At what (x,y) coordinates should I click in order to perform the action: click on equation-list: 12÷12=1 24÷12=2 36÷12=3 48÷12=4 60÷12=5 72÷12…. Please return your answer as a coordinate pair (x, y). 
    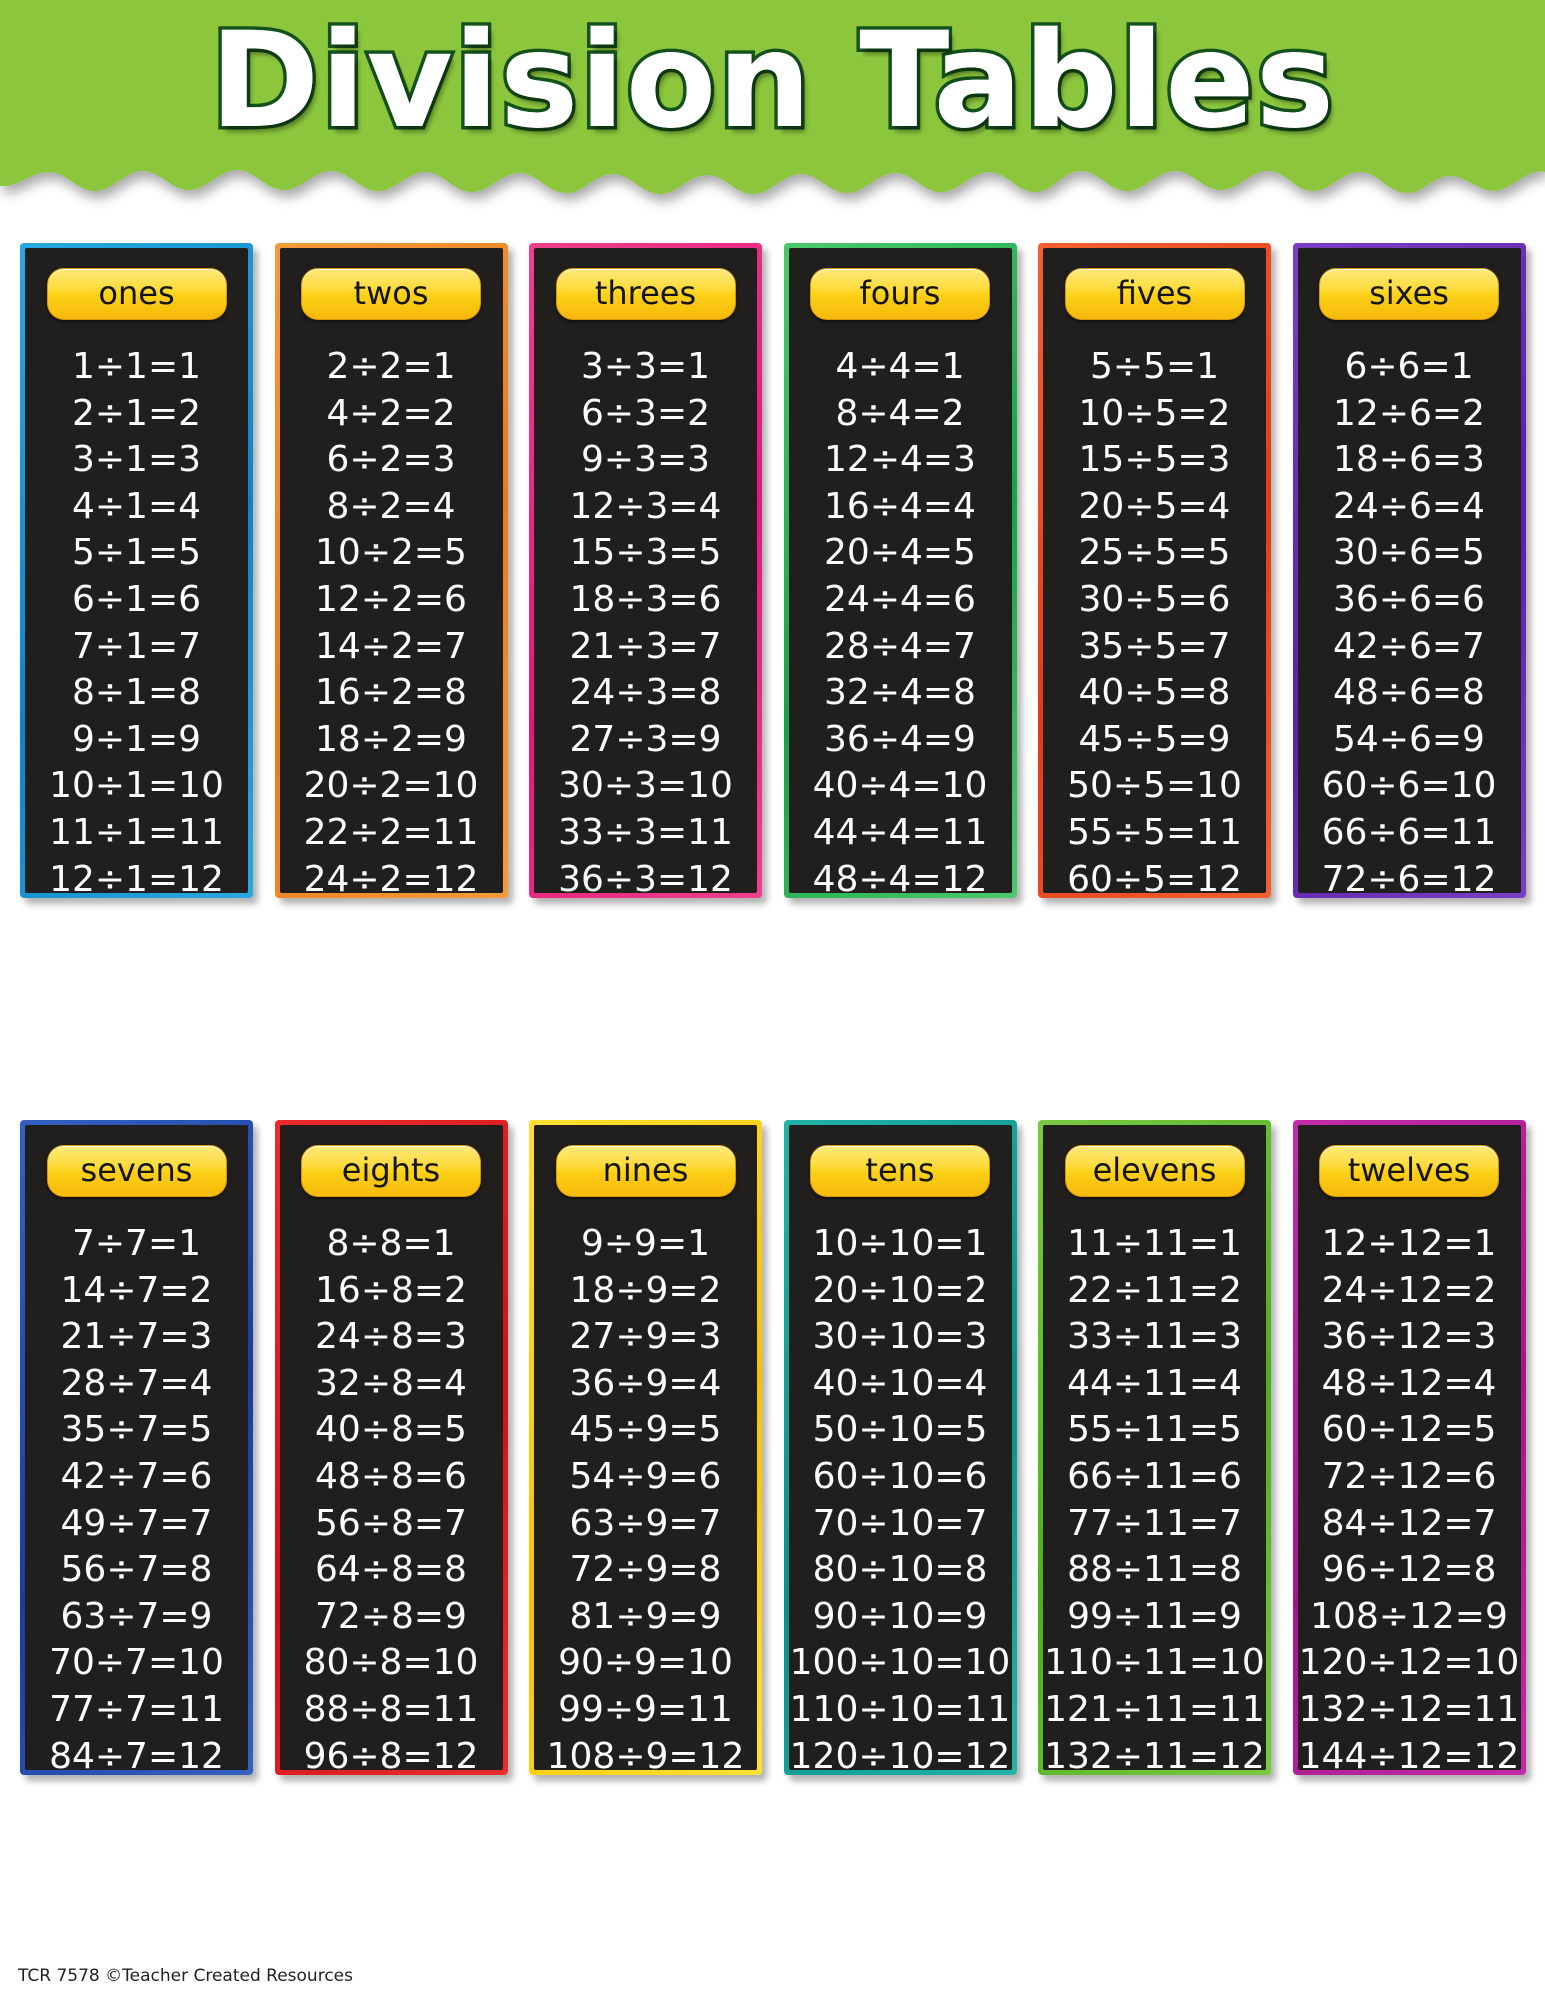
    Looking at the image, I should click on (1409, 1495).